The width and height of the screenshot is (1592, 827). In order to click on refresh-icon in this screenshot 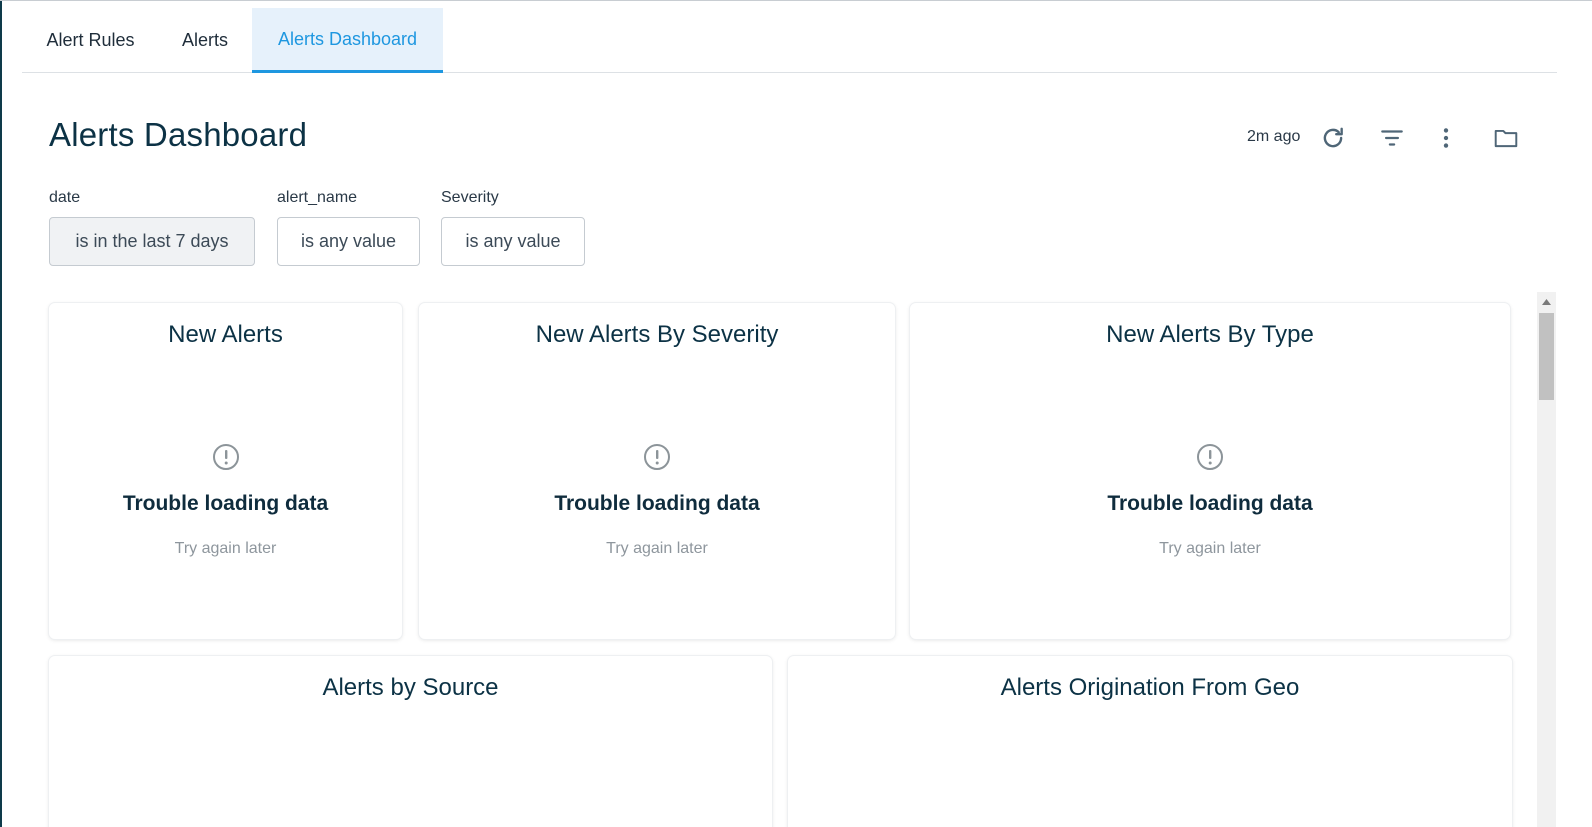, I will do `click(1333, 138)`.